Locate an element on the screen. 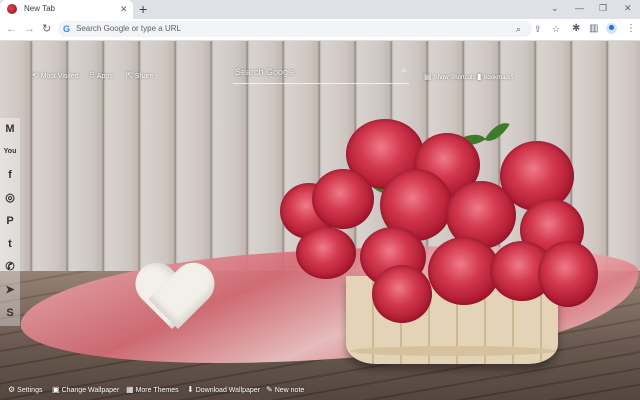 The height and width of the screenshot is (400, 640). minimize-button: — is located at coordinates (579, 8).